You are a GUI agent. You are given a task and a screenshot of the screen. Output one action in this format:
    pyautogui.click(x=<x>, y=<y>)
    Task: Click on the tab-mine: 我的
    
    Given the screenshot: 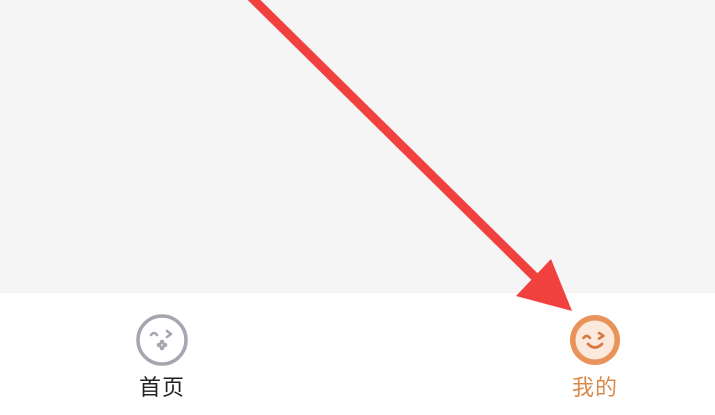 What is the action you would take?
    pyautogui.click(x=595, y=360)
    